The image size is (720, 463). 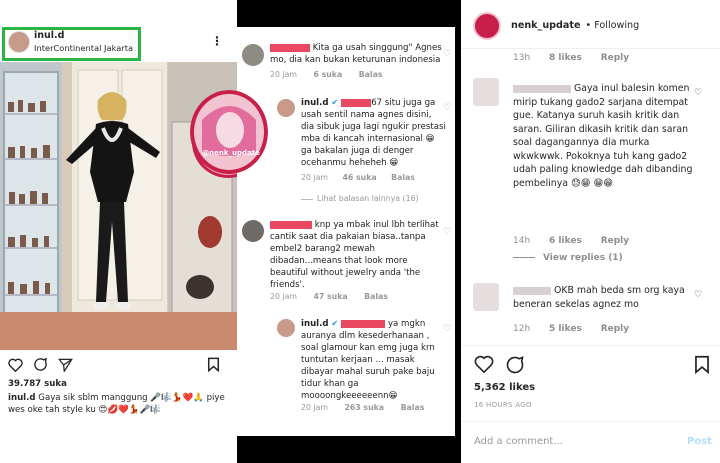 I want to click on comment-time: 12h, so click(x=522, y=329).